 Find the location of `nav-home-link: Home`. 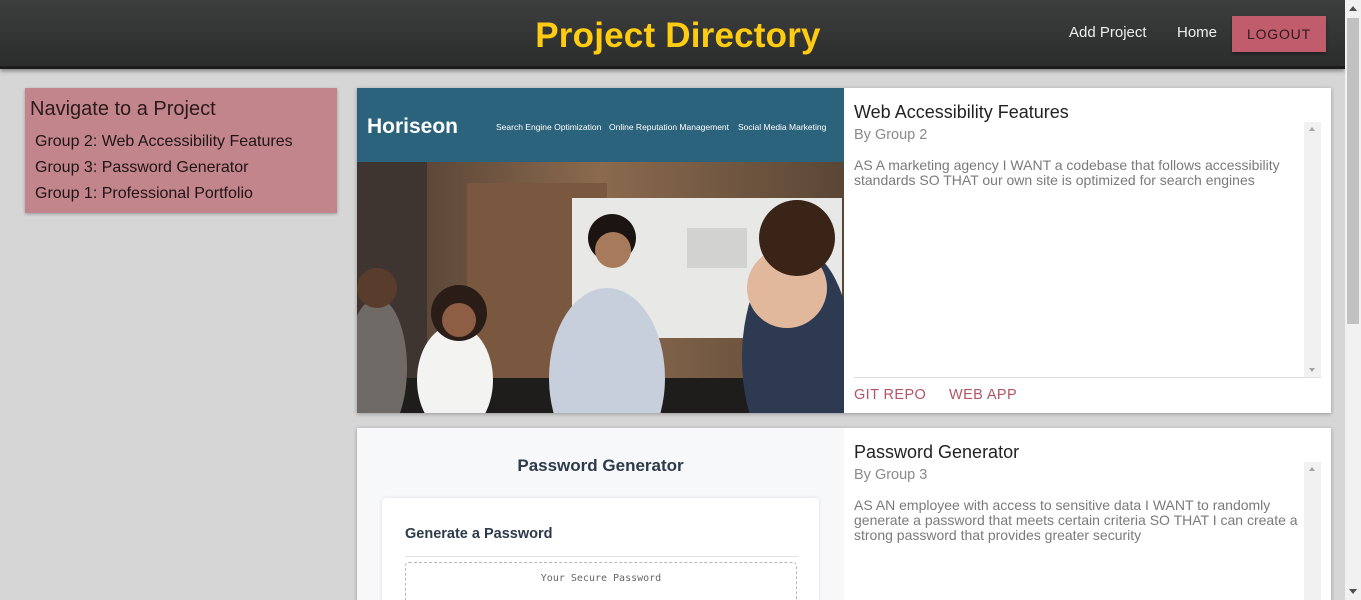

nav-home-link: Home is located at coordinates (1197, 32).